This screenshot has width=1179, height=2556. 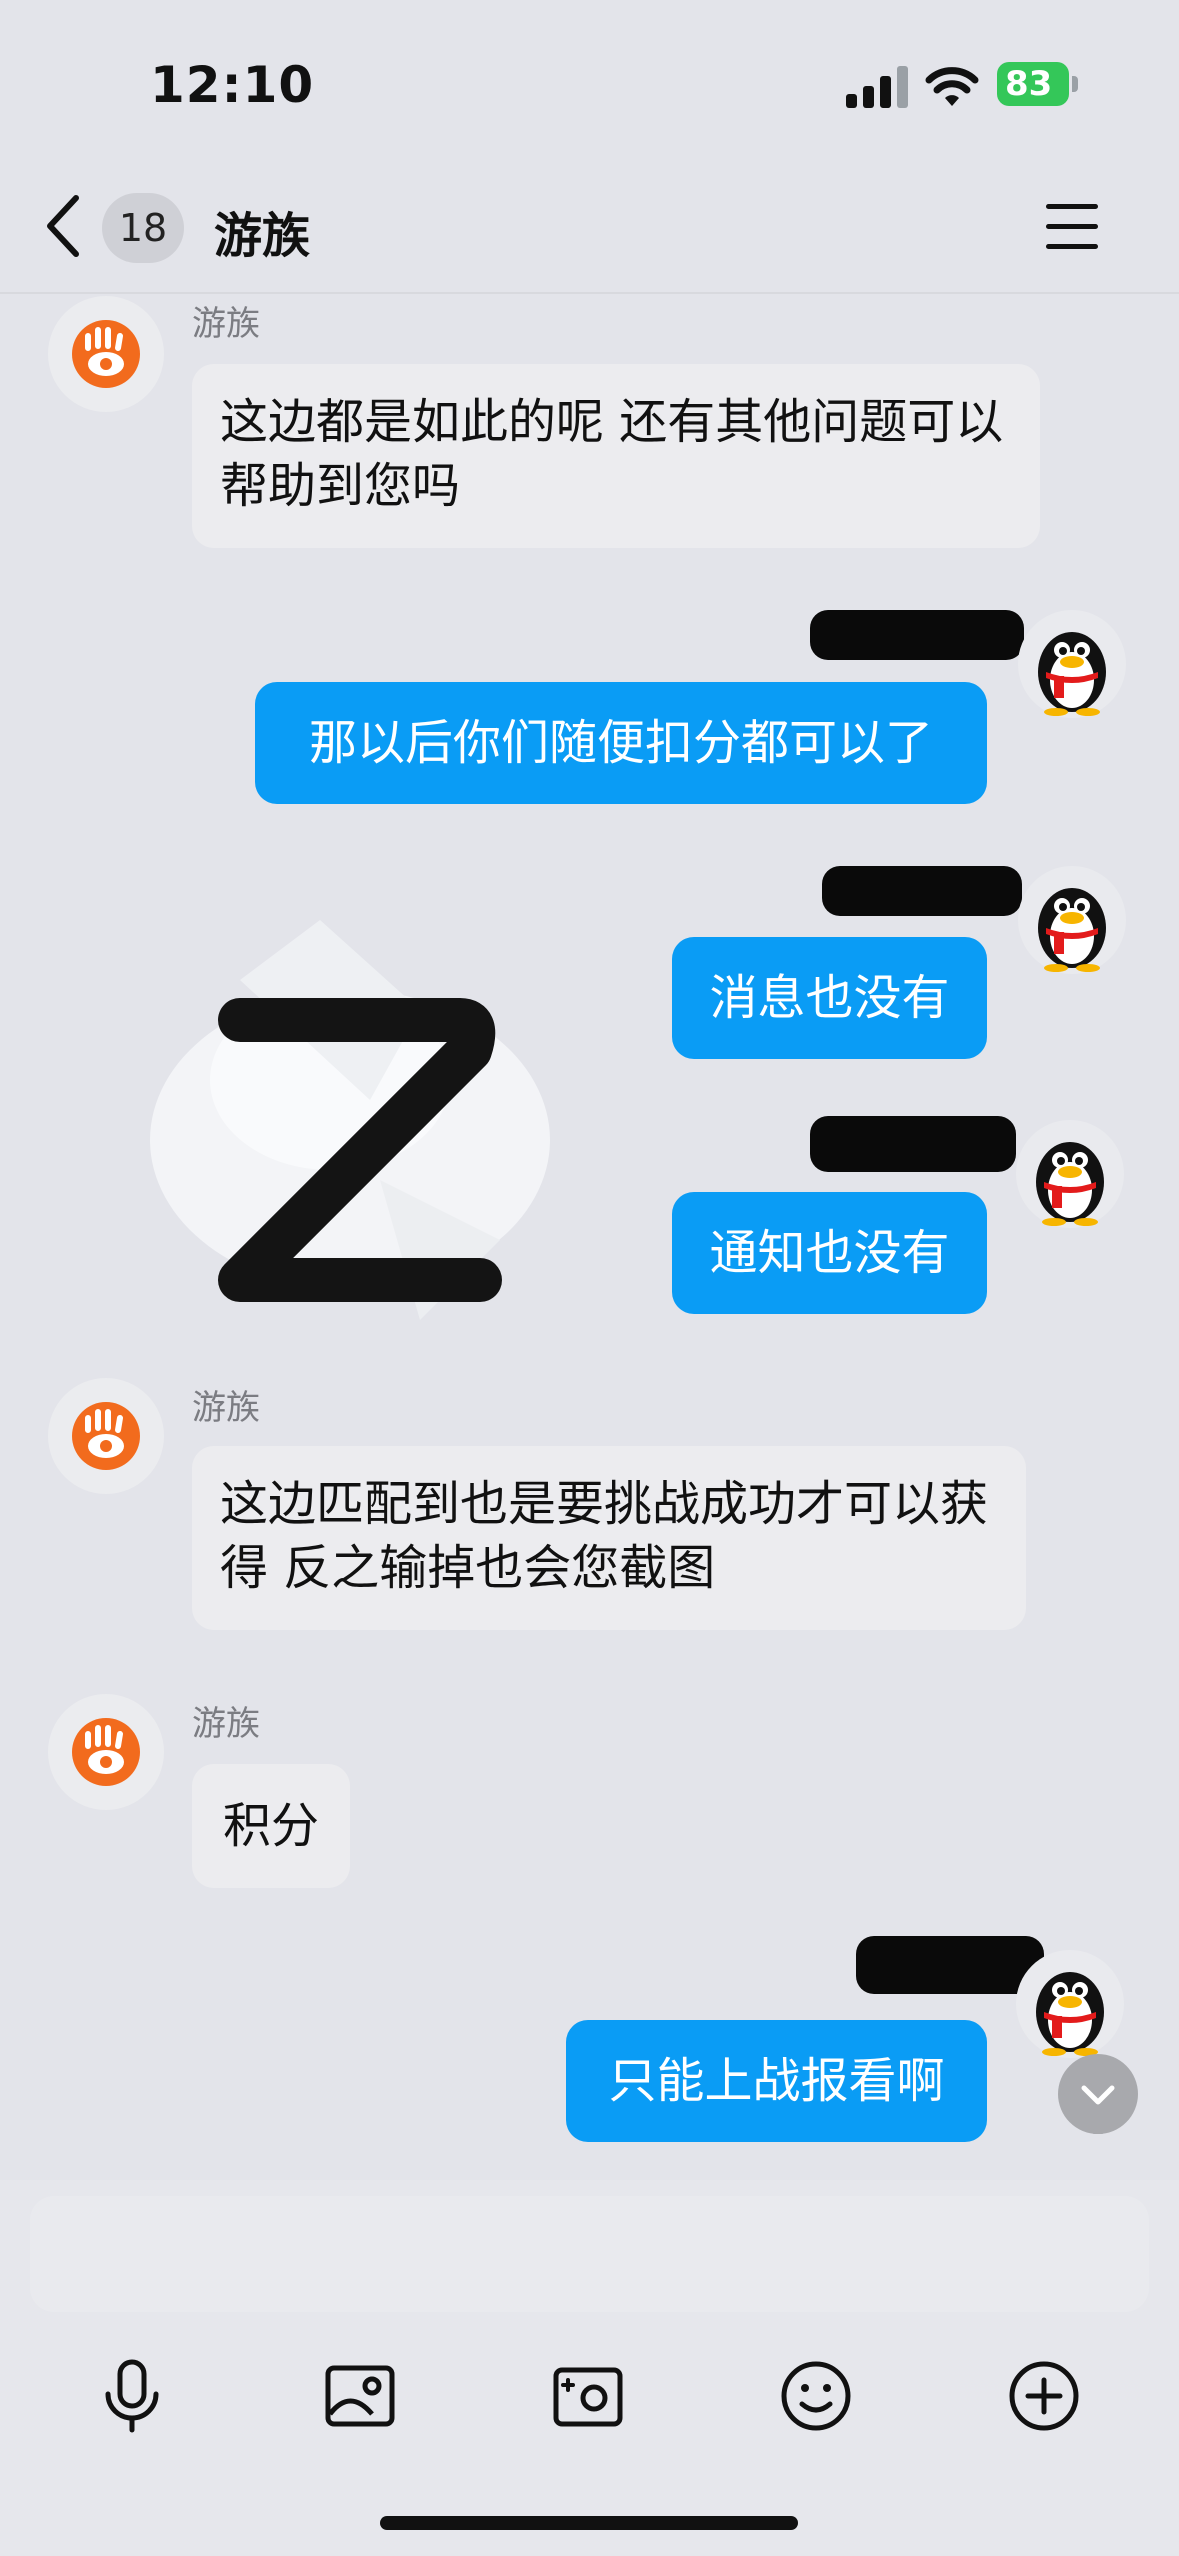 I want to click on image-icon, so click(x=360, y=2396).